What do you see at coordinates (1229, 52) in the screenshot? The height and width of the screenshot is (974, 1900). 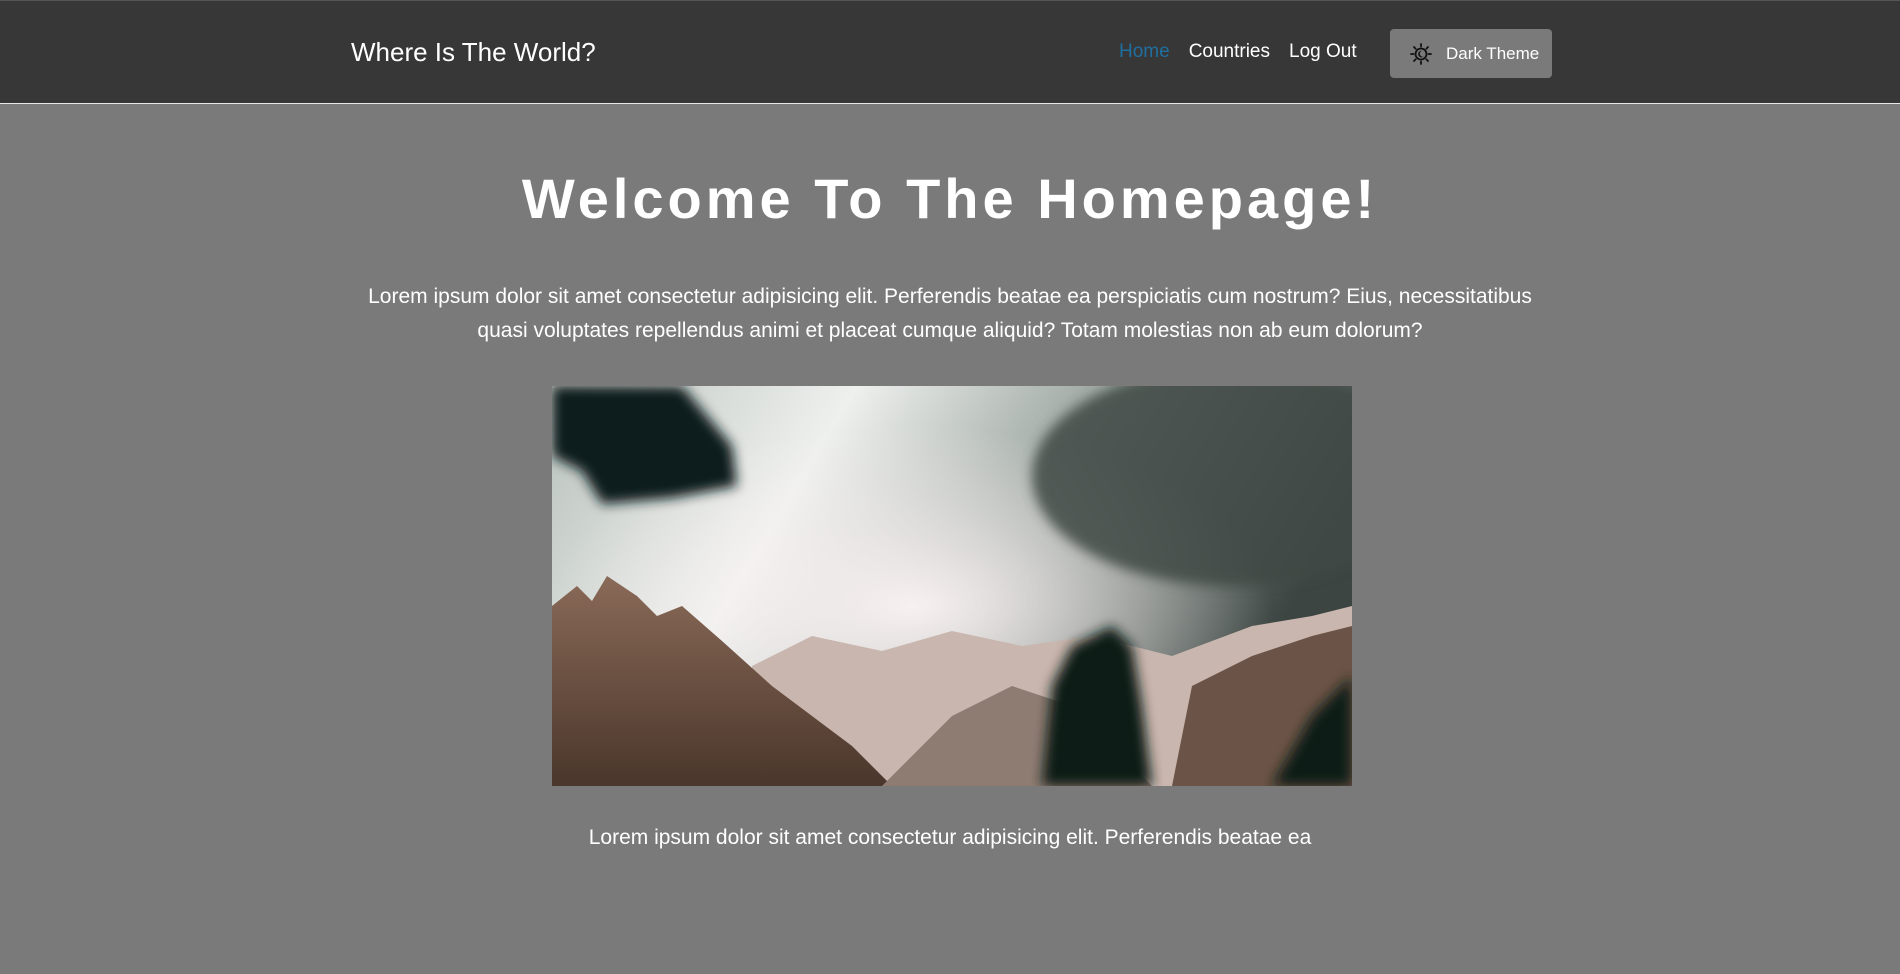 I see `nav-countries: Countries` at bounding box center [1229, 52].